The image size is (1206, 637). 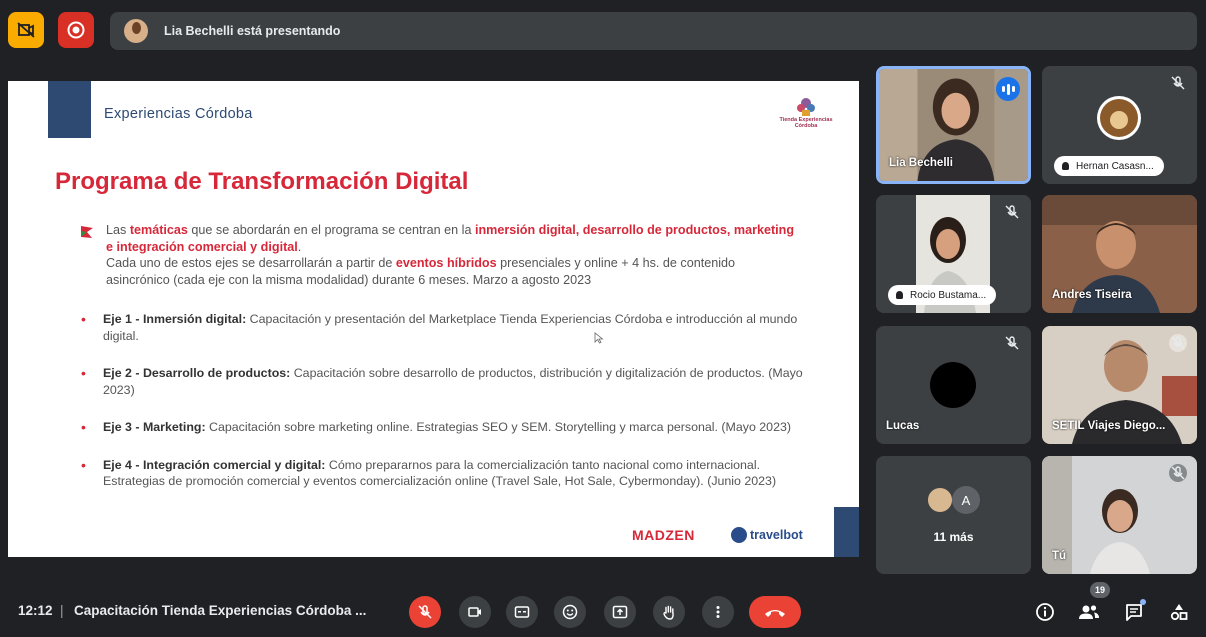 I want to click on participant-name: Lia Bechelli, so click(x=921, y=163).